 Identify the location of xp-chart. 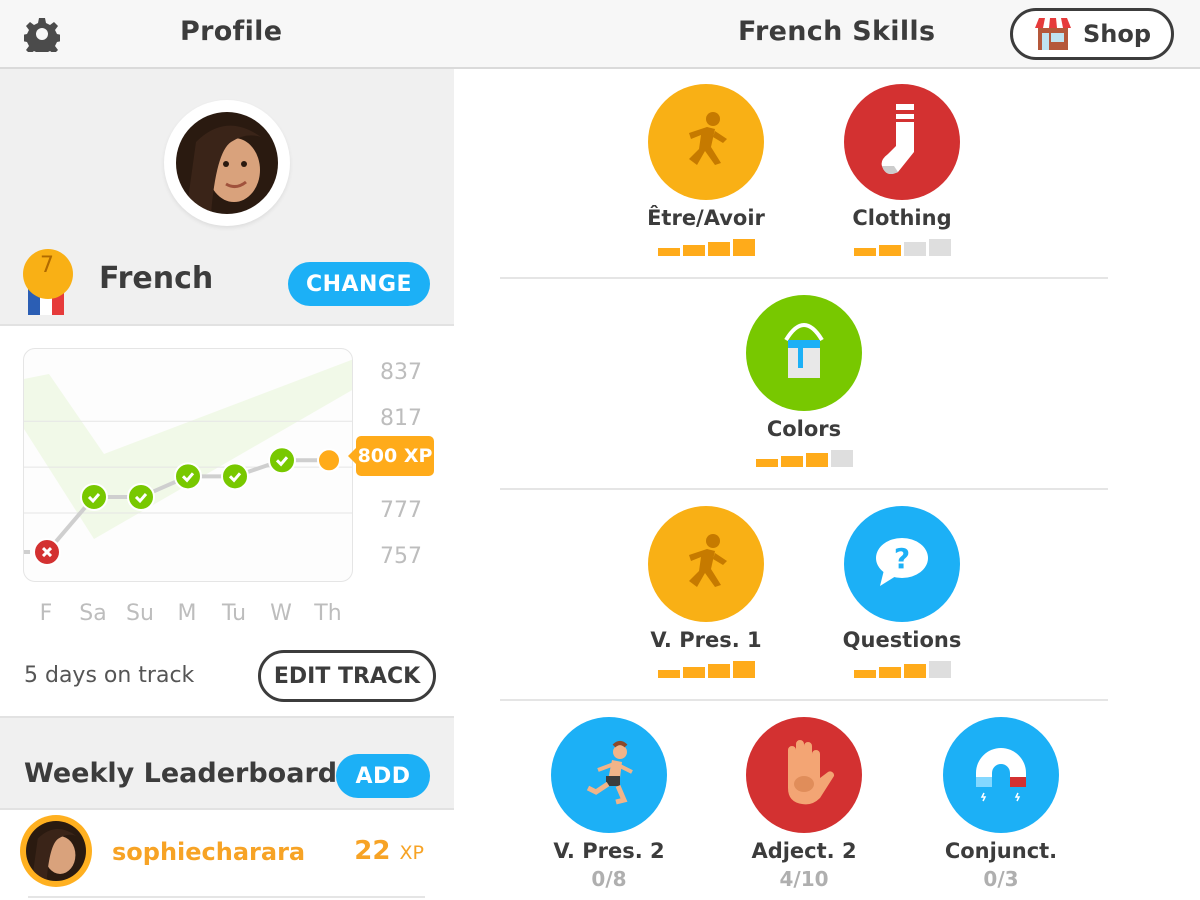
(188, 465).